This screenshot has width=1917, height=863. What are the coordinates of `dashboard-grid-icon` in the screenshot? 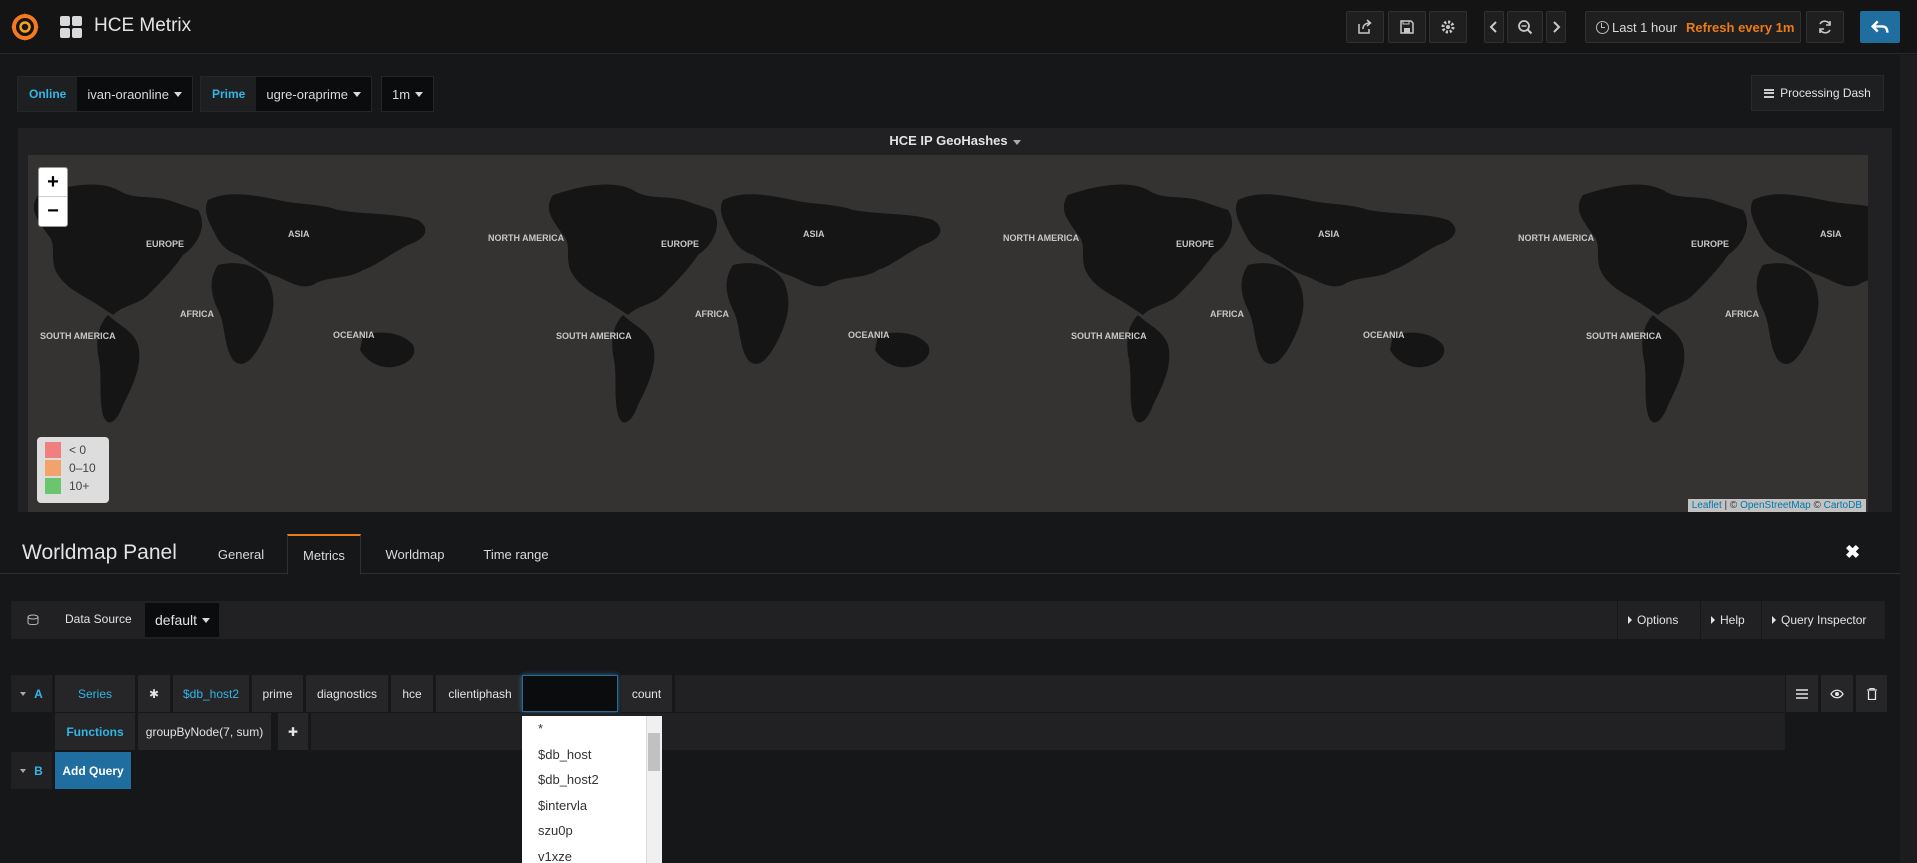 It's located at (71, 27).